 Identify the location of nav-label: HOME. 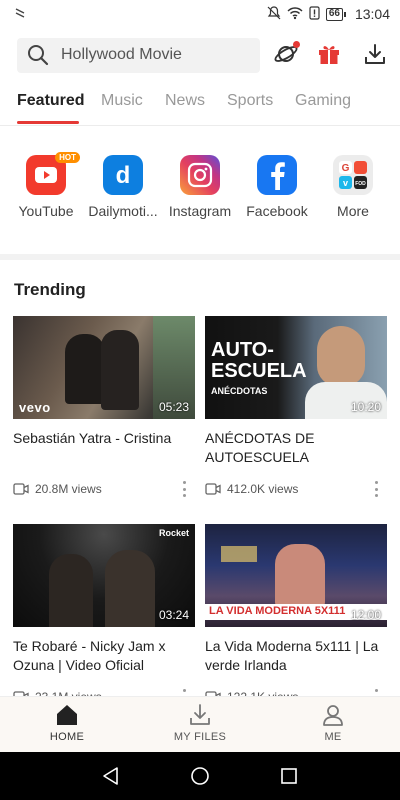
(67, 737).